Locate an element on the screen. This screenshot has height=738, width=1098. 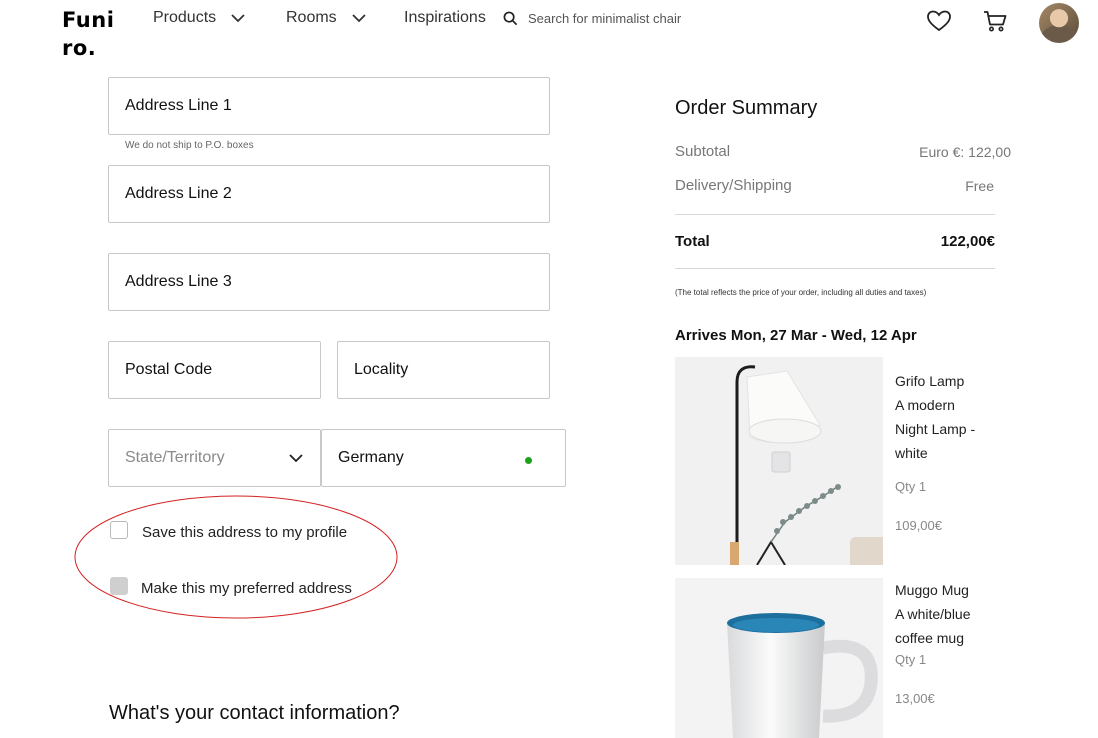
state-territory-select: State/Territory is located at coordinates (214, 458).